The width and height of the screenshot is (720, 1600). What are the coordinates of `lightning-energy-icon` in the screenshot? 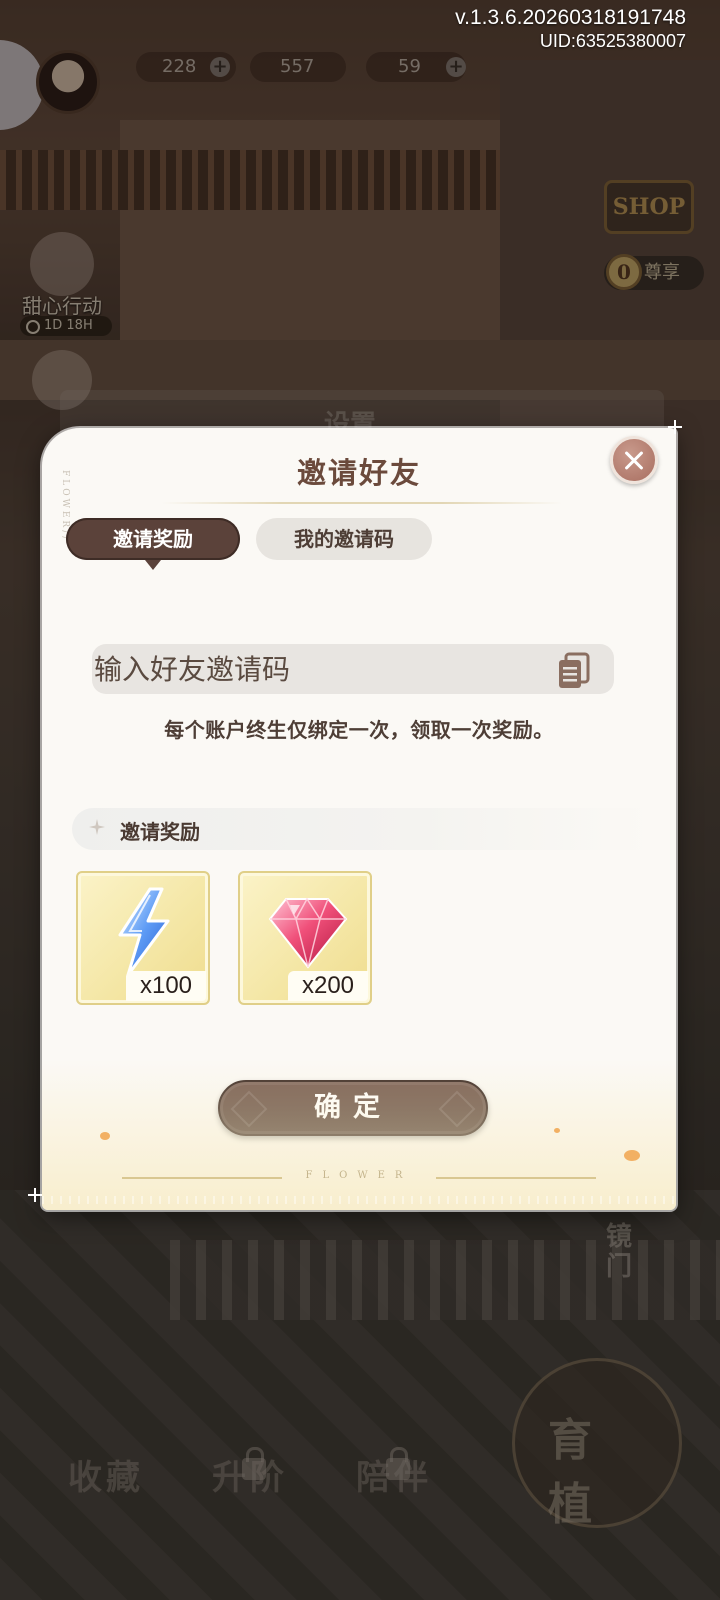 It's located at (144, 932).